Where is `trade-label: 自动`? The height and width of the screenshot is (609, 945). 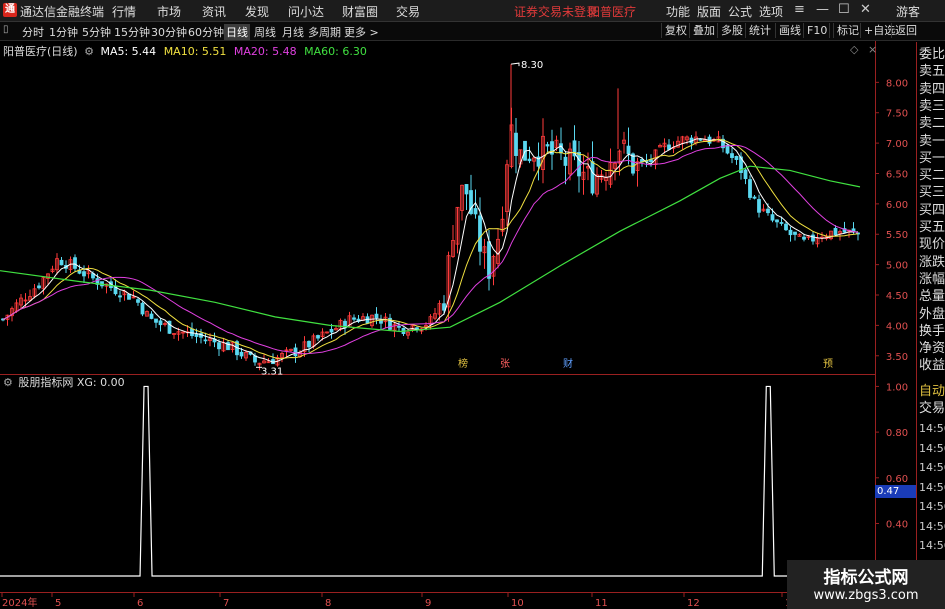 trade-label: 自动 is located at coordinates (932, 391).